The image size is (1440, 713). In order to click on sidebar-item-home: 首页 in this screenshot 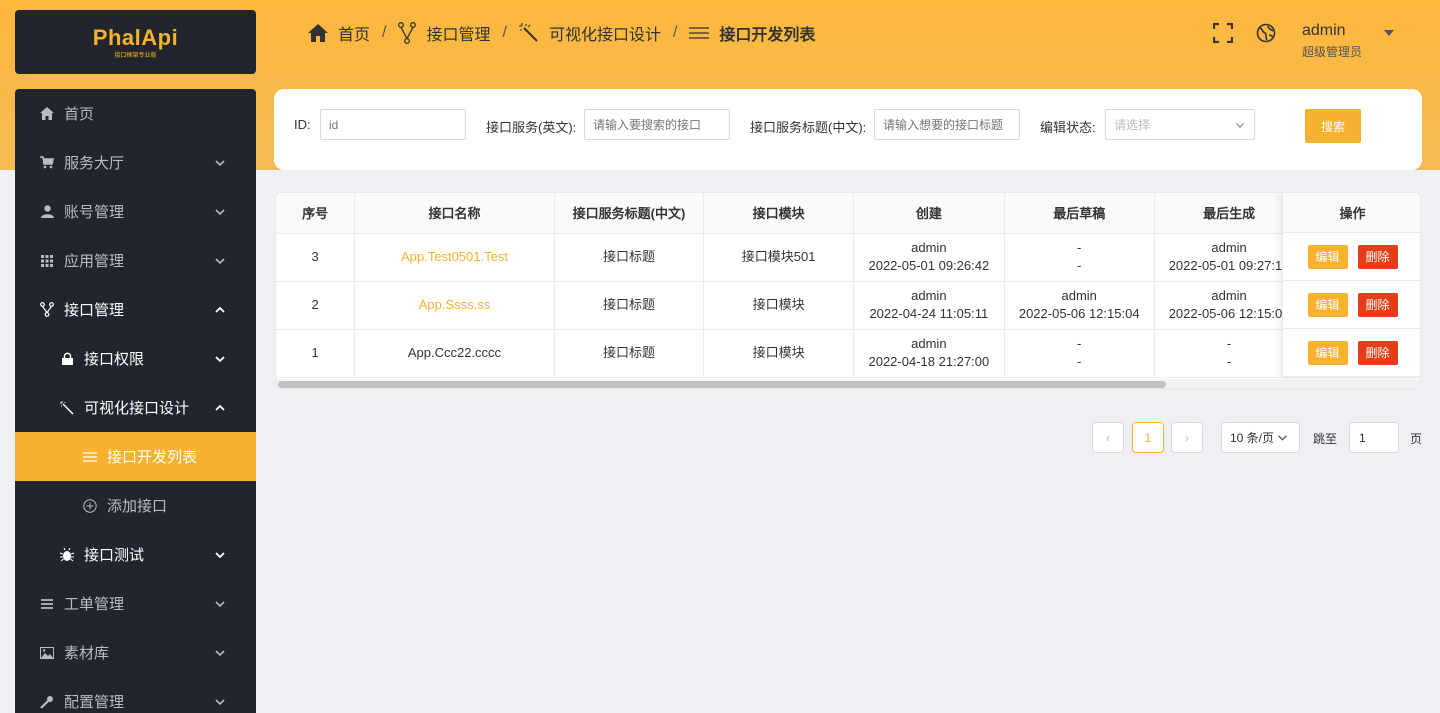, I will do `click(135, 113)`.